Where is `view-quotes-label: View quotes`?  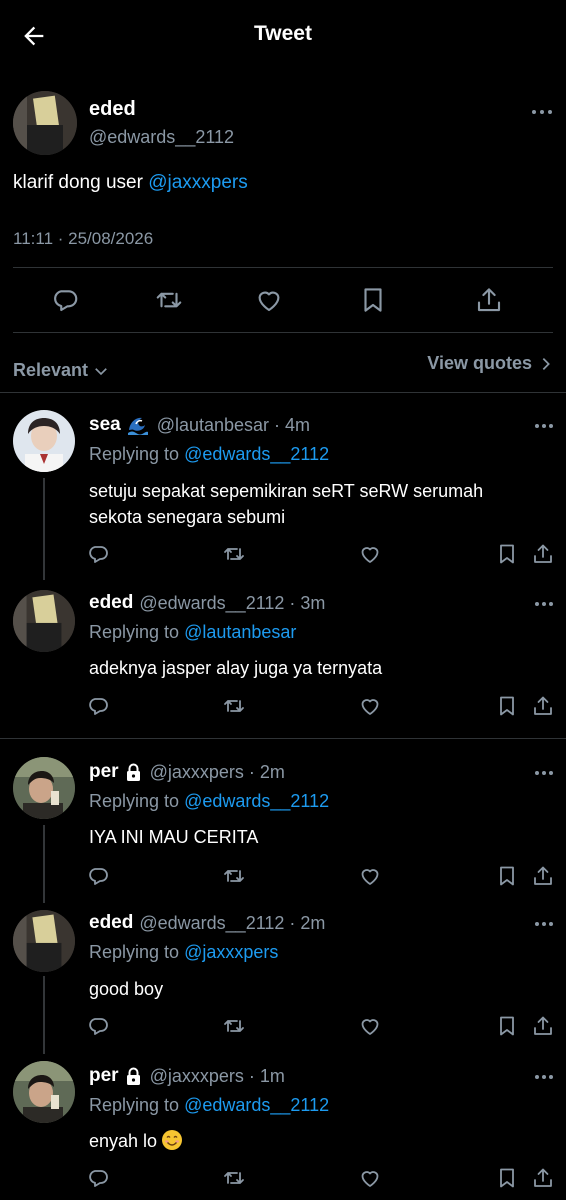
view-quotes-label: View quotes is located at coordinates (479, 363).